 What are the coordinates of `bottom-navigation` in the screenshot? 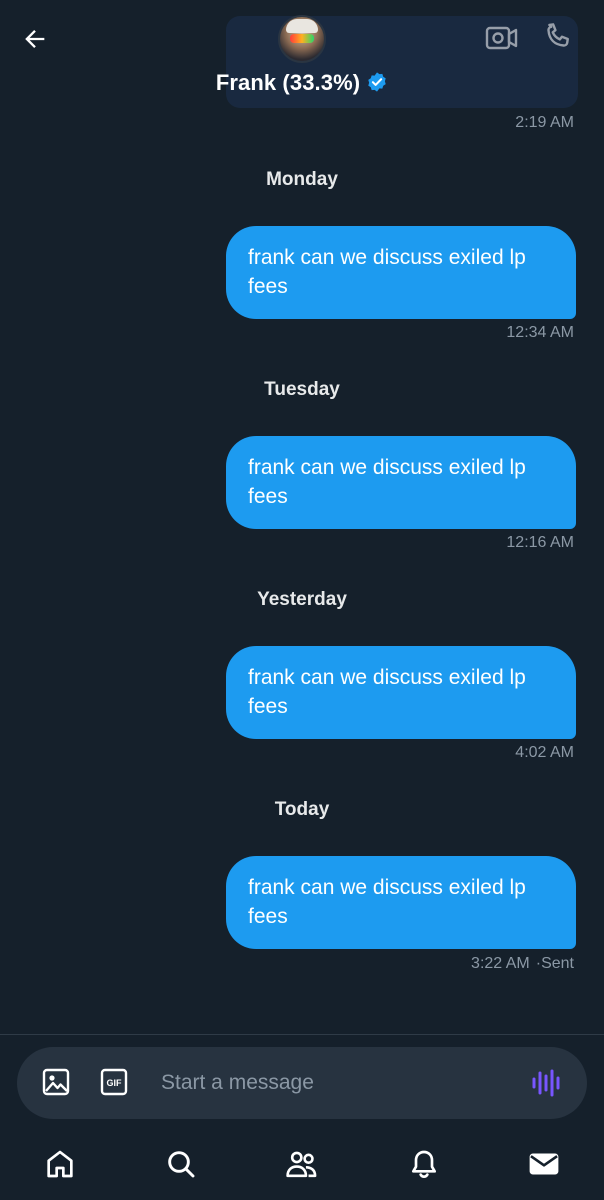 It's located at (302, 1166).